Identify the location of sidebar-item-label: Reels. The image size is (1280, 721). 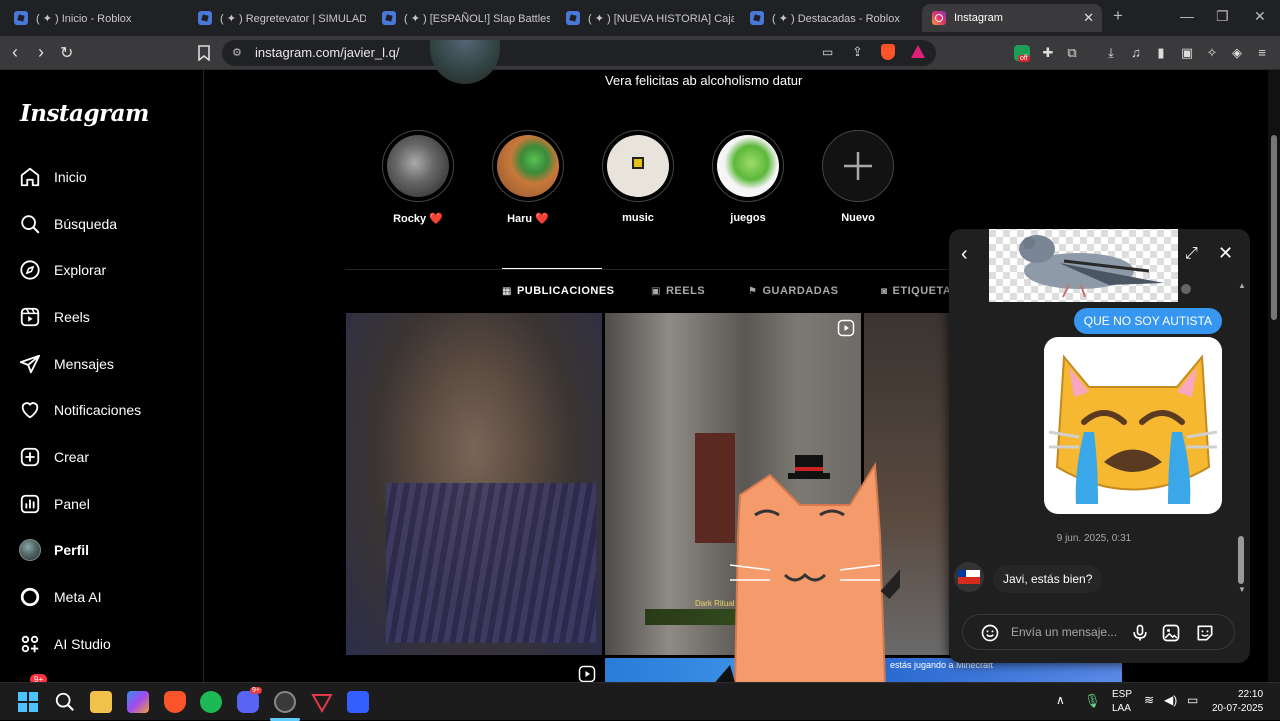
(72, 317).